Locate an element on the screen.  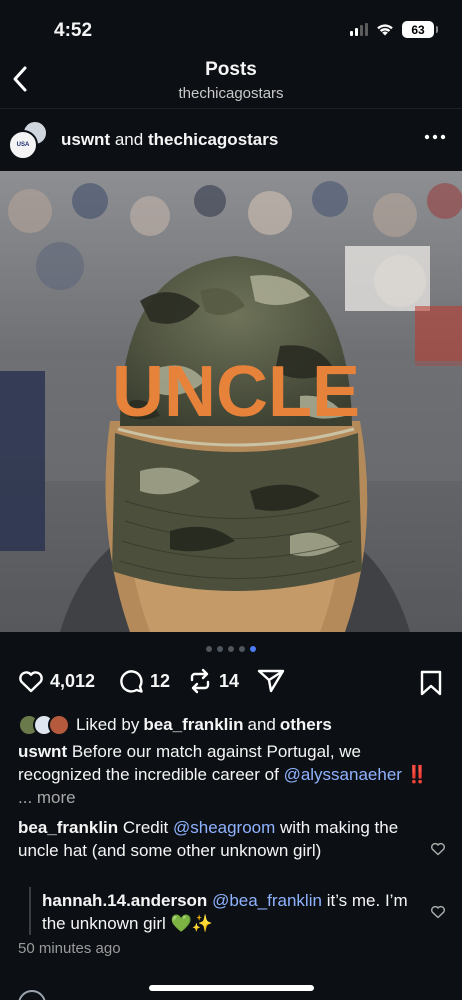
comment-user: bea_franklin is located at coordinates (68, 827).